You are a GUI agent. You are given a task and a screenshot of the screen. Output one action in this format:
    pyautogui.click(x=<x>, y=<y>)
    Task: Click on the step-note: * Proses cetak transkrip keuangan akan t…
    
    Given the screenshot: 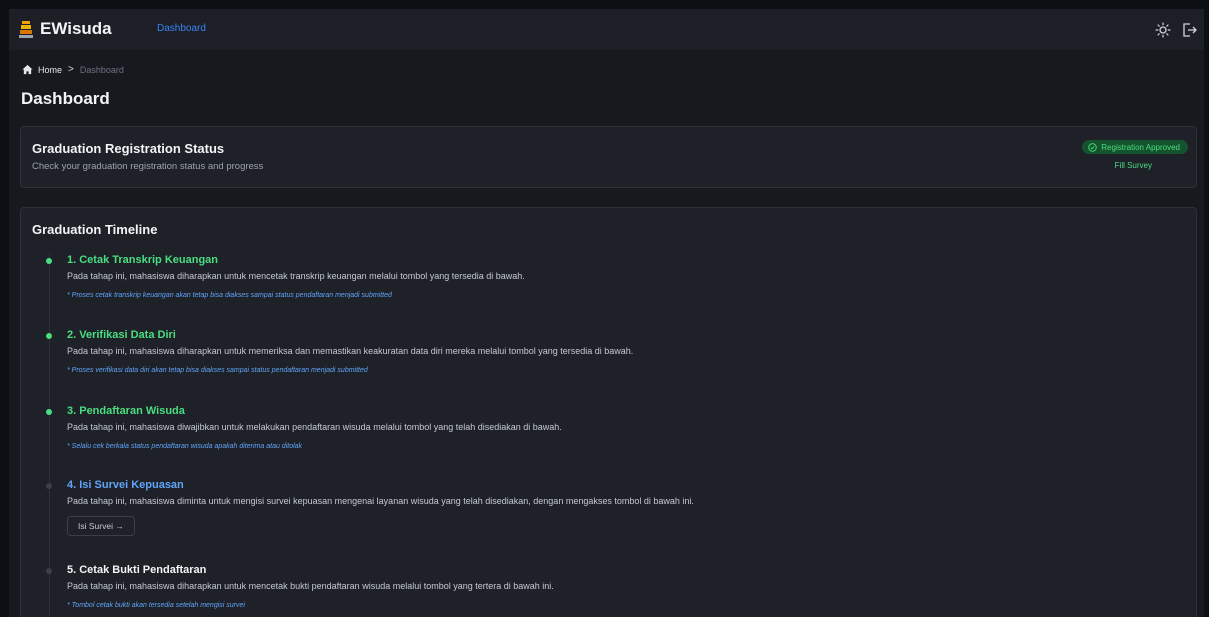 What is the action you would take?
    pyautogui.click(x=229, y=295)
    